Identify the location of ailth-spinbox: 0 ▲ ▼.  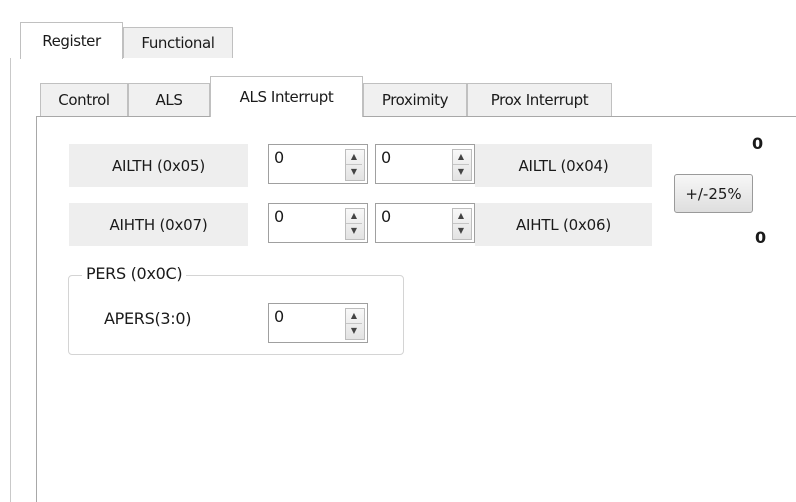
(318, 164).